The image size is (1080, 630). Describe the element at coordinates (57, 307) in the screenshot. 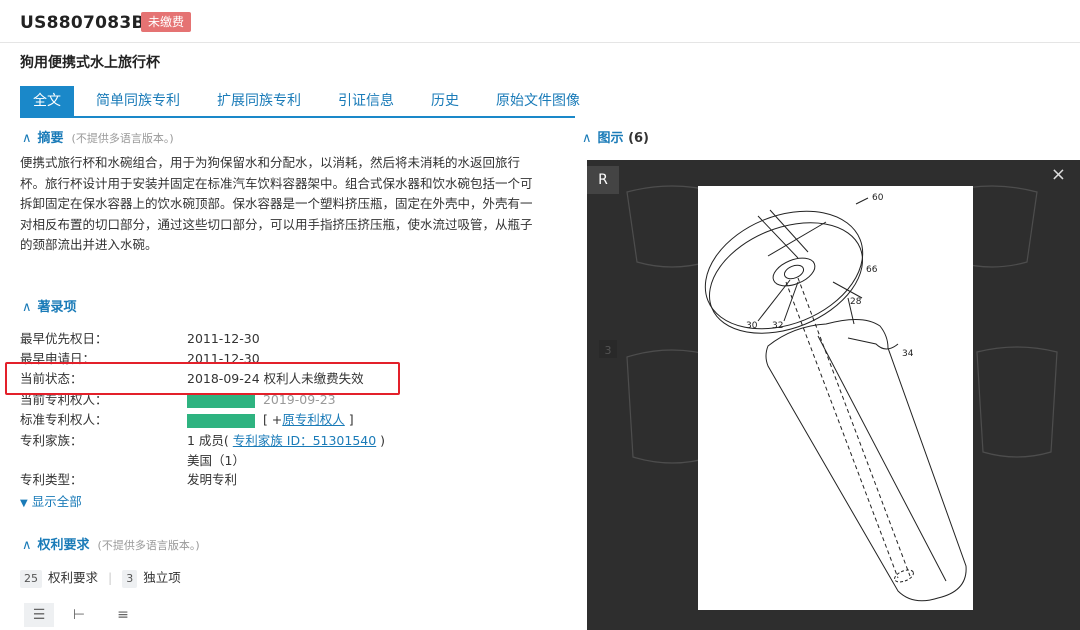

I see `biblio-heading: 著录项` at that location.